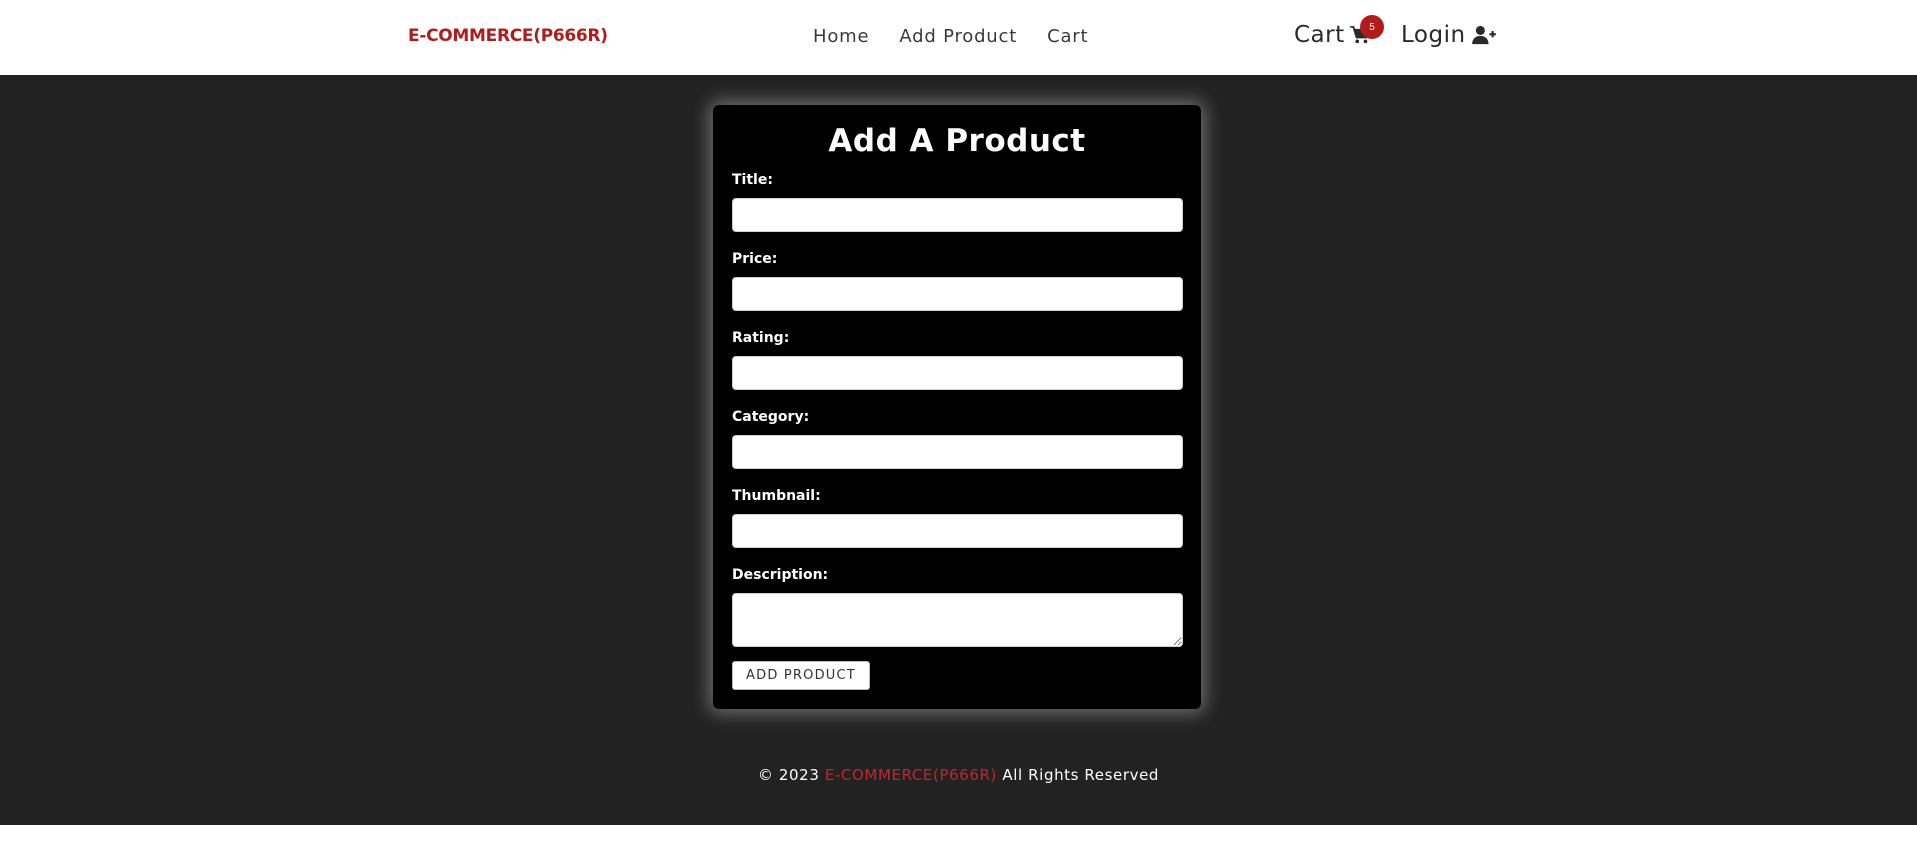 The image size is (1917, 861). What do you see at coordinates (776, 496) in the screenshot?
I see `thumbnail-label: Thumbnail:` at bounding box center [776, 496].